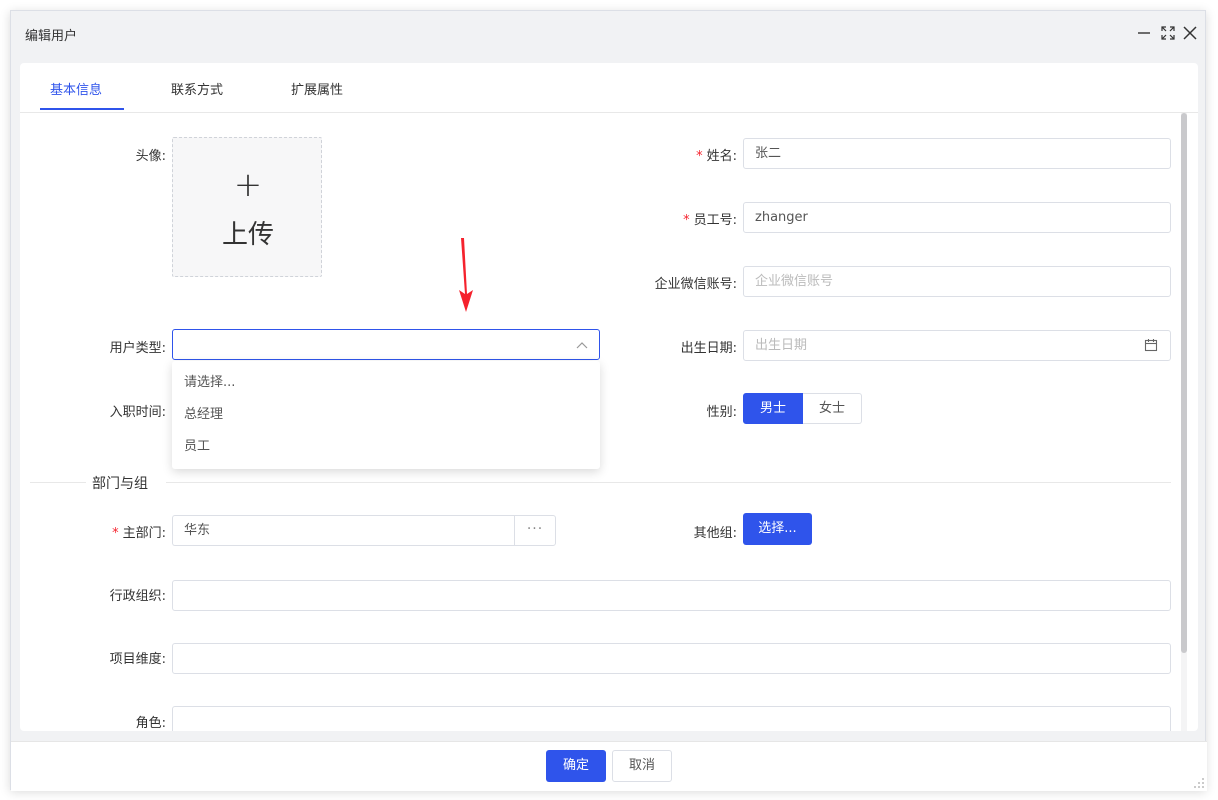  What do you see at coordinates (721, 412) in the screenshot?
I see `gender-label: 性别:` at bounding box center [721, 412].